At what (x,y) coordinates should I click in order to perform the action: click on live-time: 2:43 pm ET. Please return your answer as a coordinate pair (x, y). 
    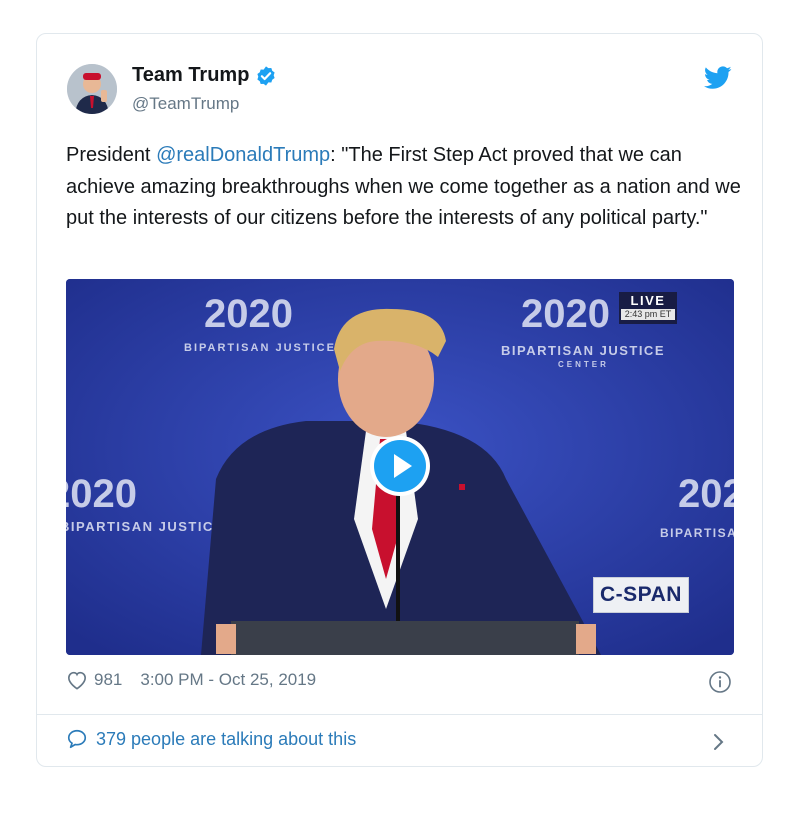
    Looking at the image, I should click on (648, 314).